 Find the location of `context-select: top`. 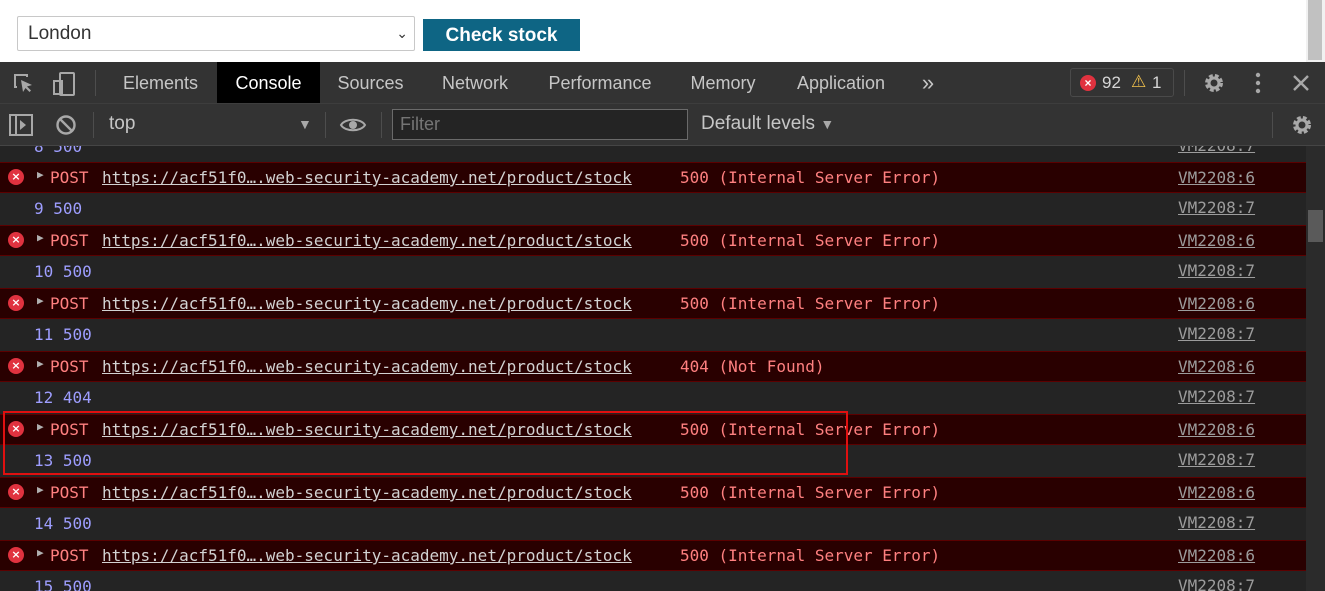

context-select: top is located at coordinates (122, 124).